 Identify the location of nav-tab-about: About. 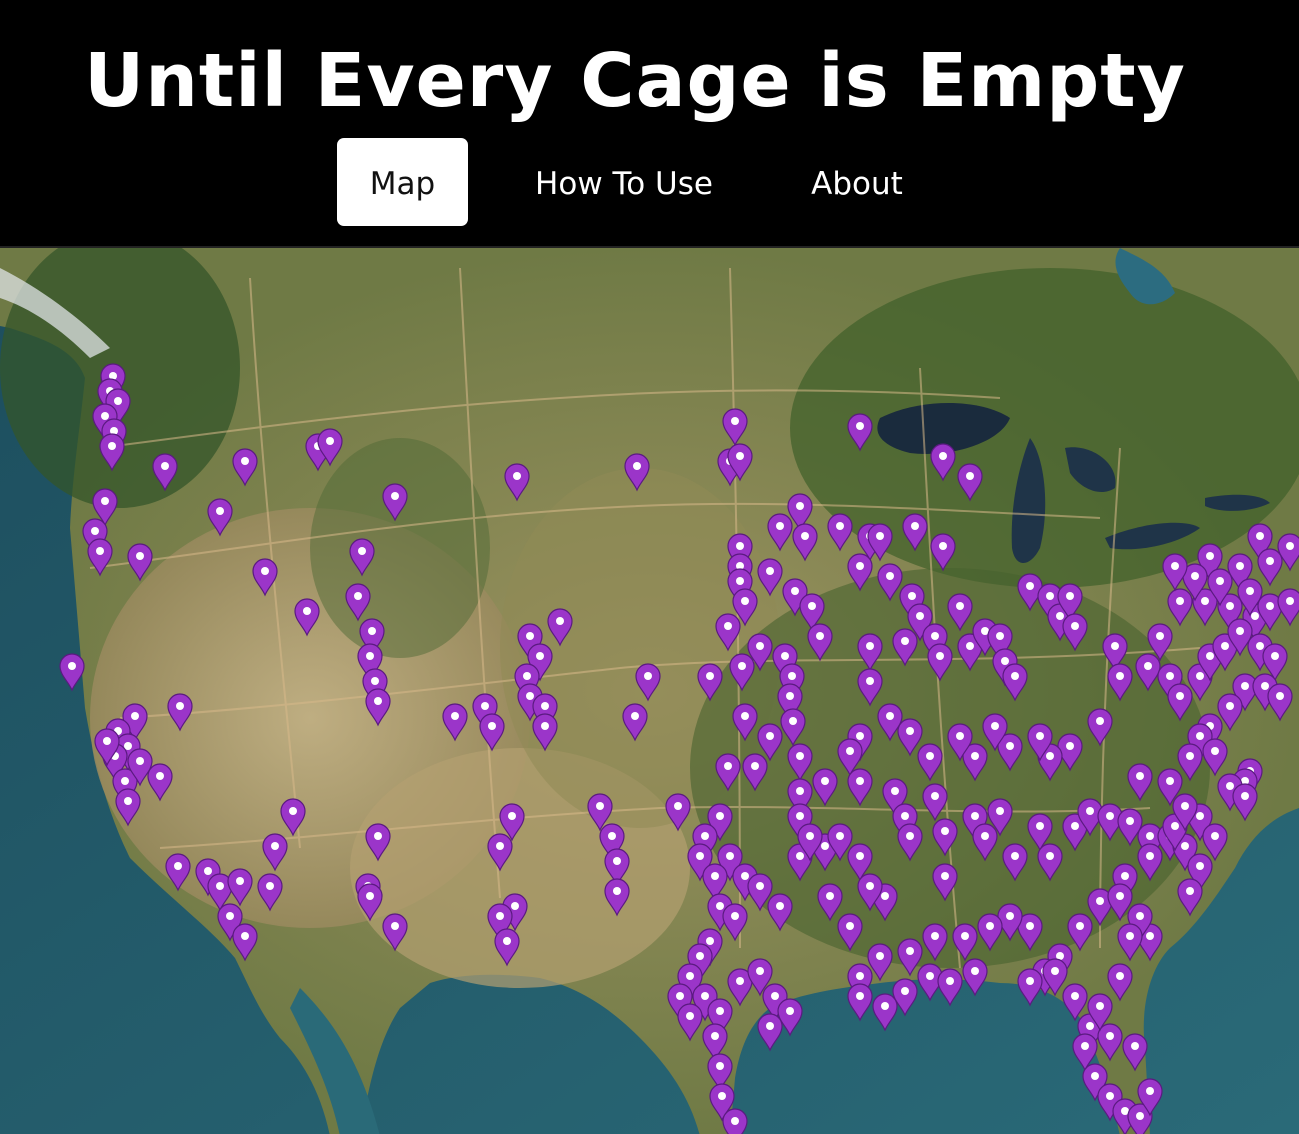
(857, 182).